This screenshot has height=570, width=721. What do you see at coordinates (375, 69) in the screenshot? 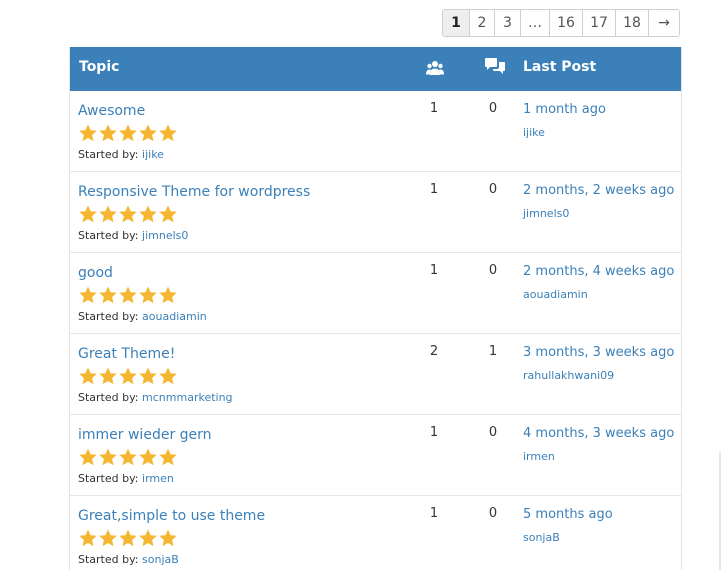
I see `table-header: Topic Last Post` at bounding box center [375, 69].